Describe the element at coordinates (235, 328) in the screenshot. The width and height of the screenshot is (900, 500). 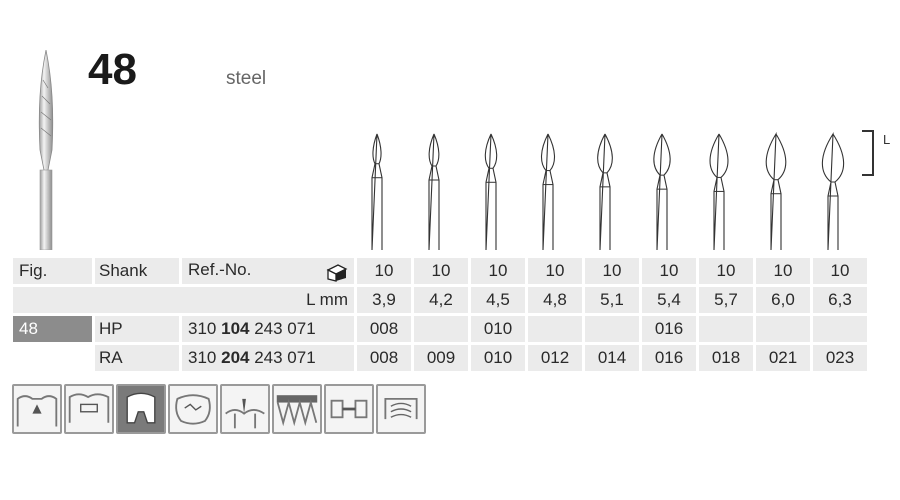
I see `ref-shank-code: 104` at that location.